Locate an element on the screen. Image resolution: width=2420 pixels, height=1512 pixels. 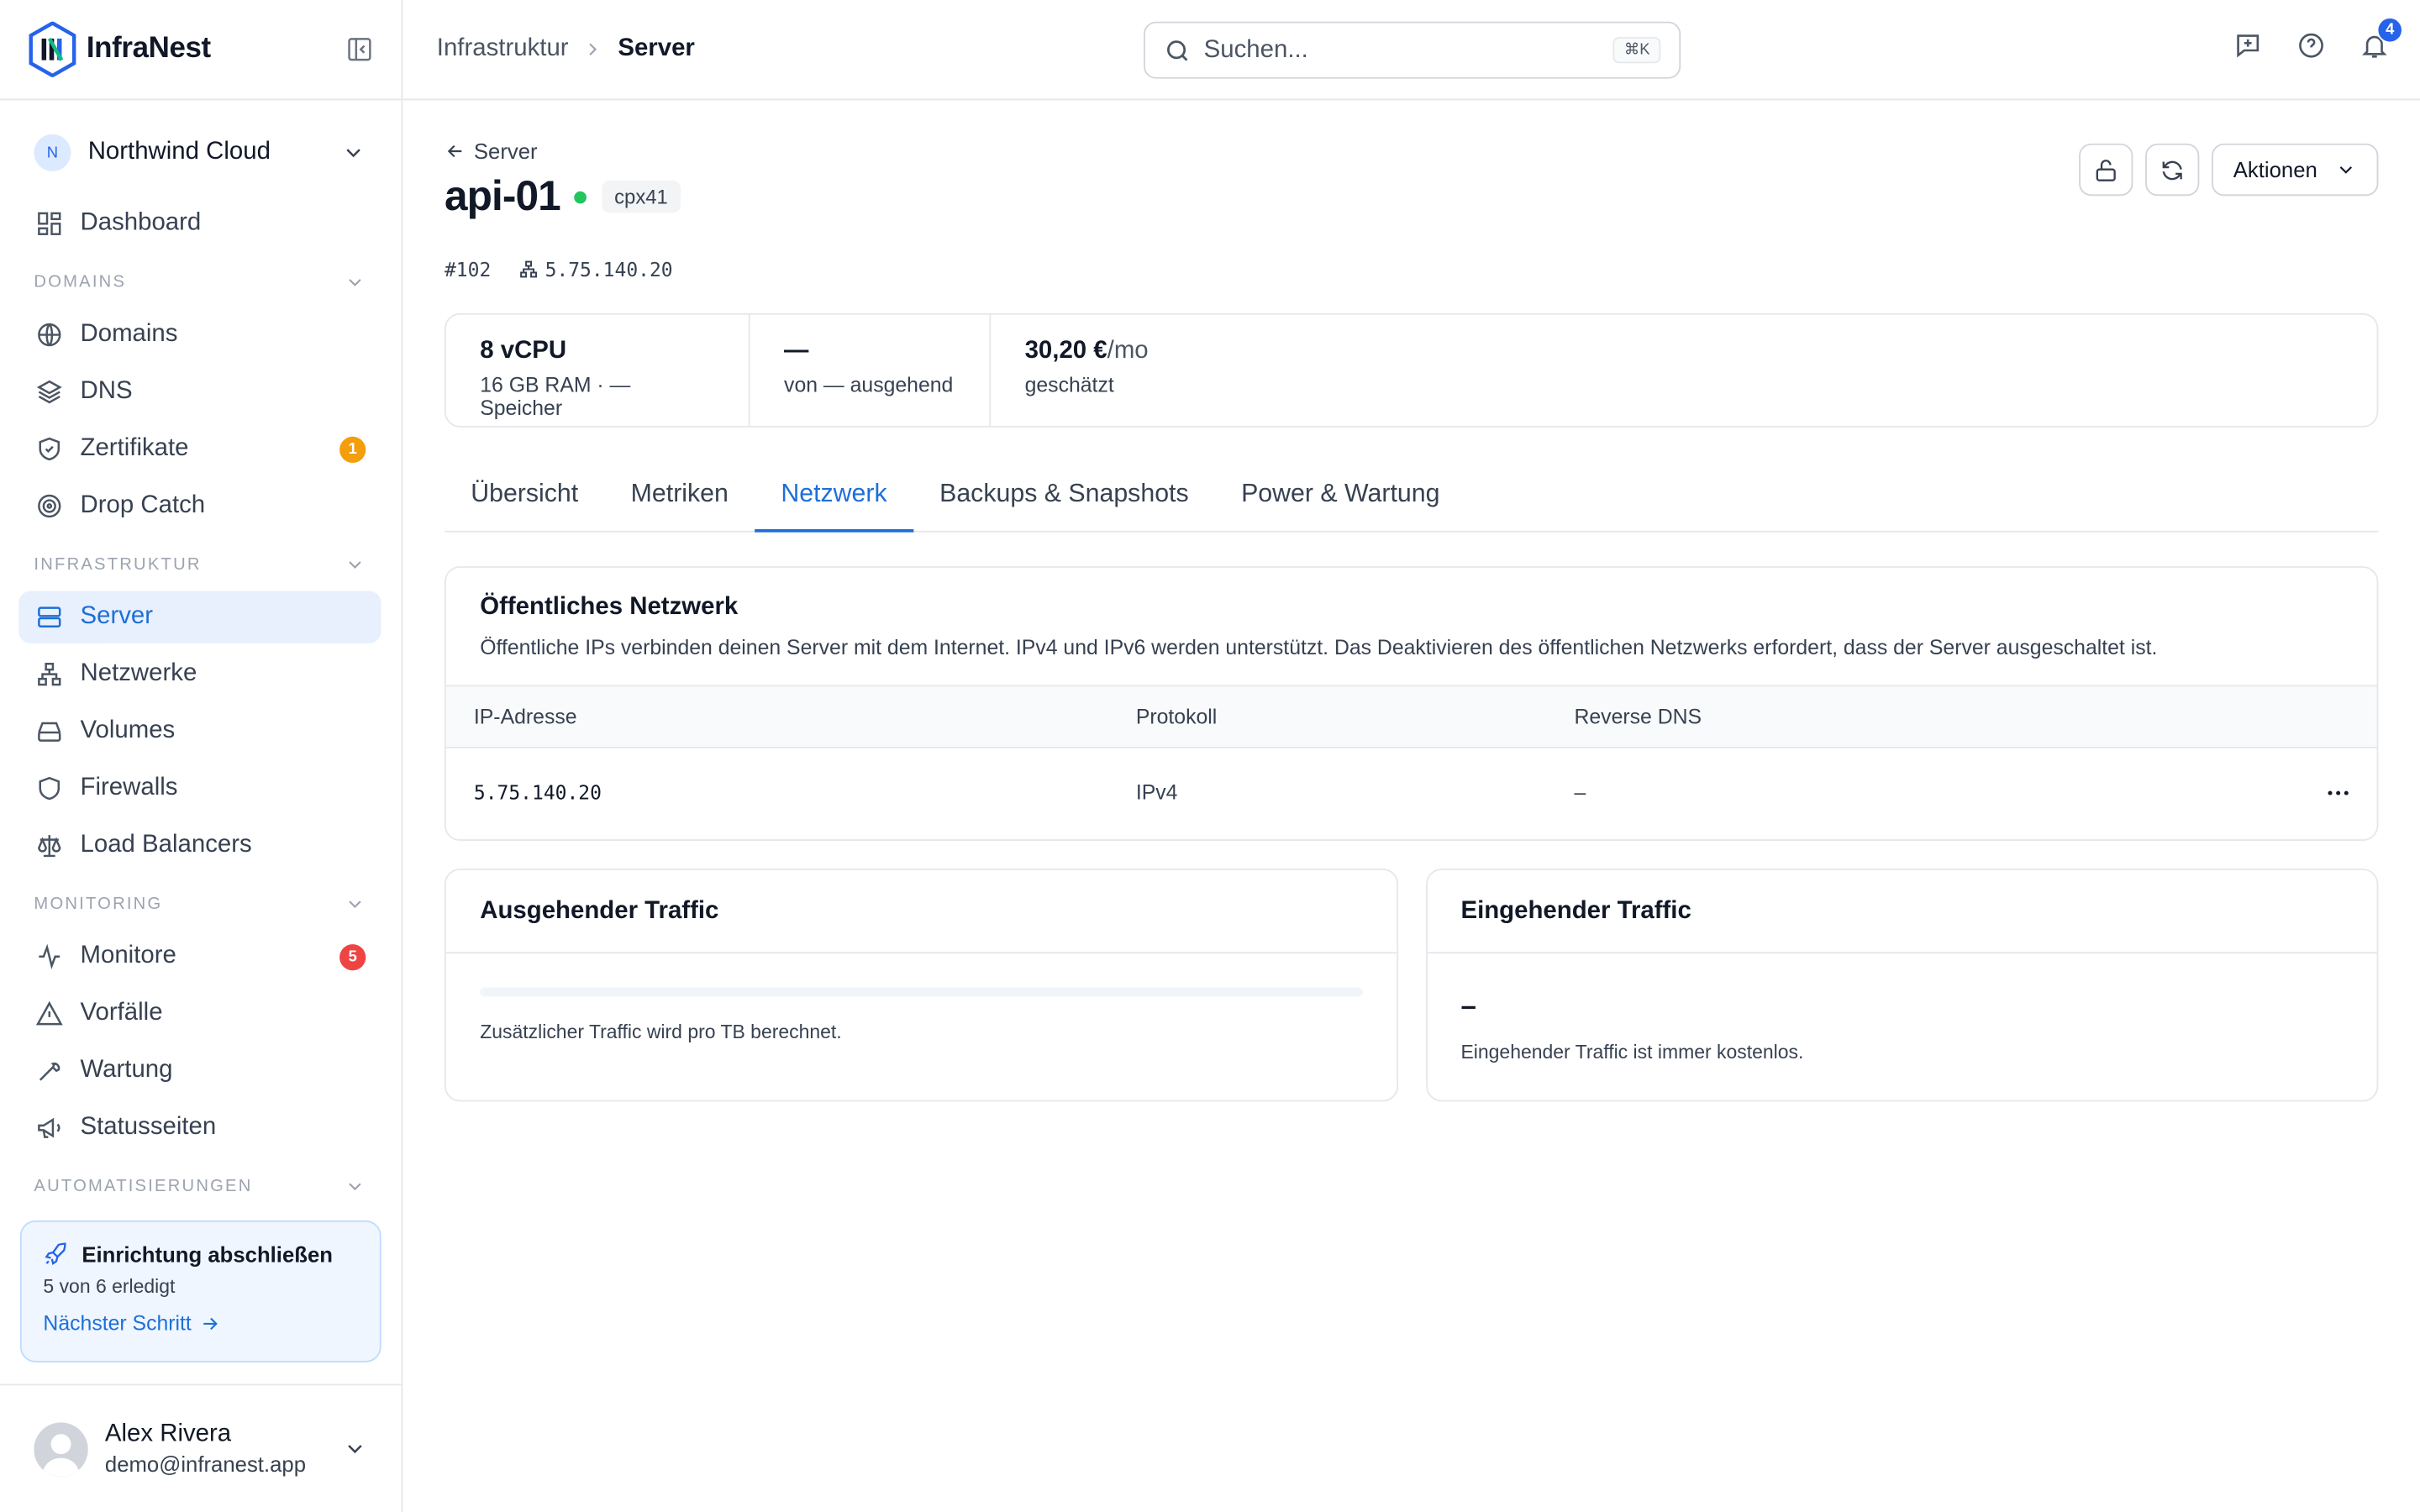
search-box: ⌘K is located at coordinates (1412, 50).